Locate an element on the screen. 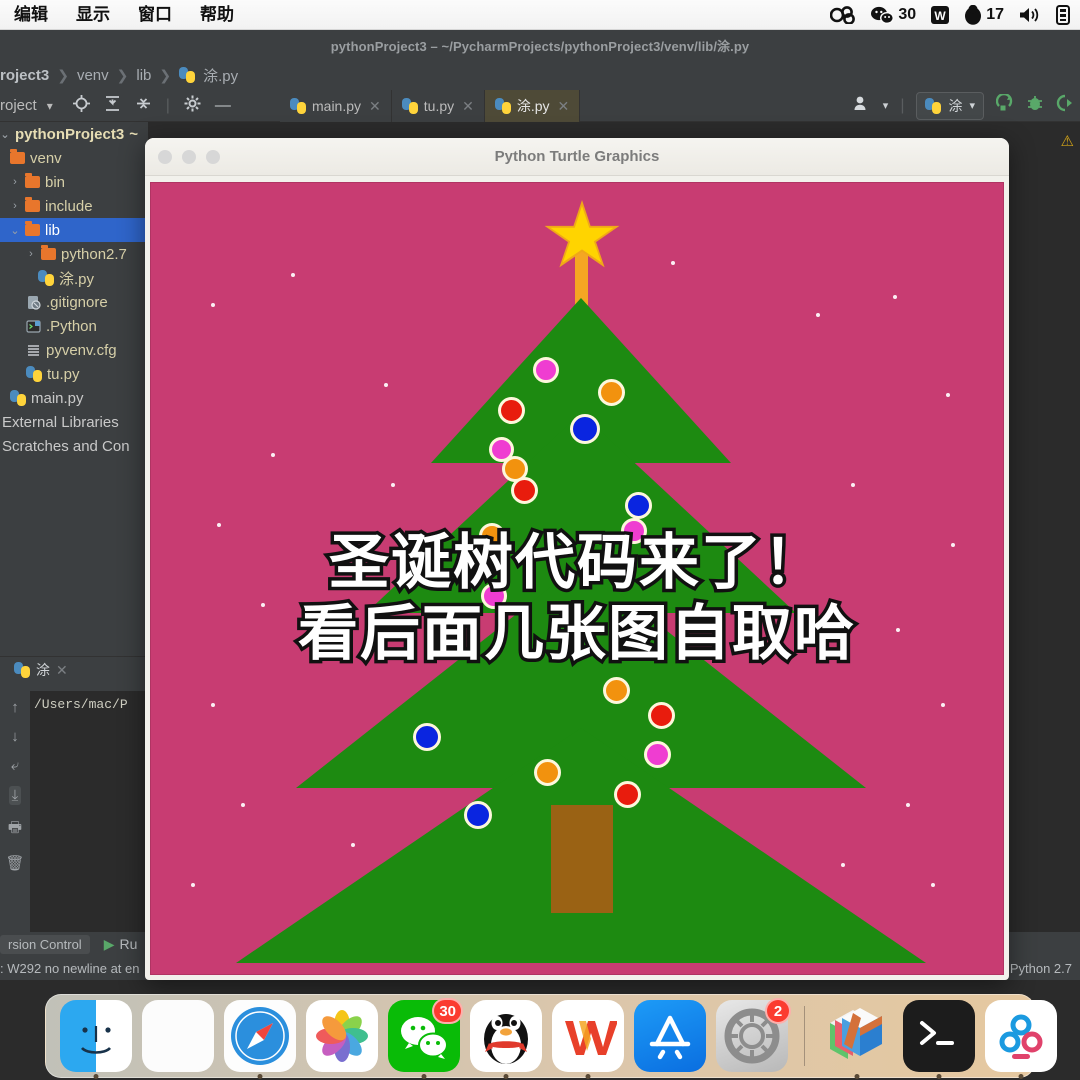 This screenshot has height=1080, width=1080. breadcrumb-venv: venv is located at coordinates (93, 75).